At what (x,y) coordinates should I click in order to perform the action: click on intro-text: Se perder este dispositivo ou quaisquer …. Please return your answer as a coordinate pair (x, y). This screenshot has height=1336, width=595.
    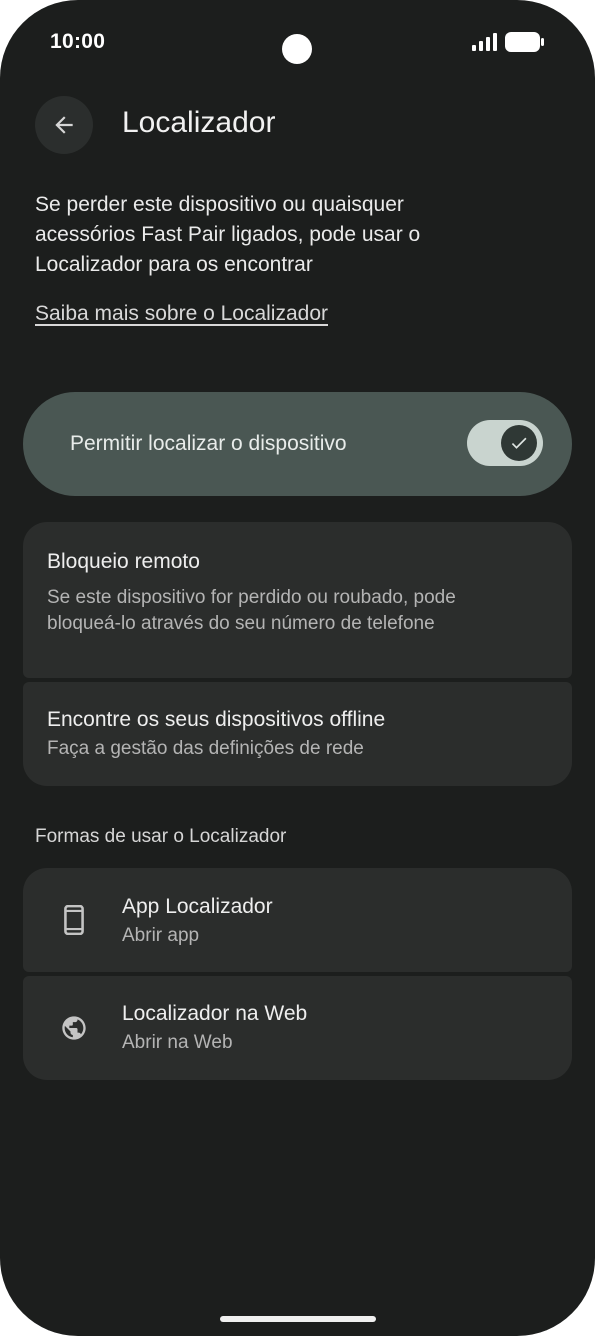
    Looking at the image, I should click on (228, 234).